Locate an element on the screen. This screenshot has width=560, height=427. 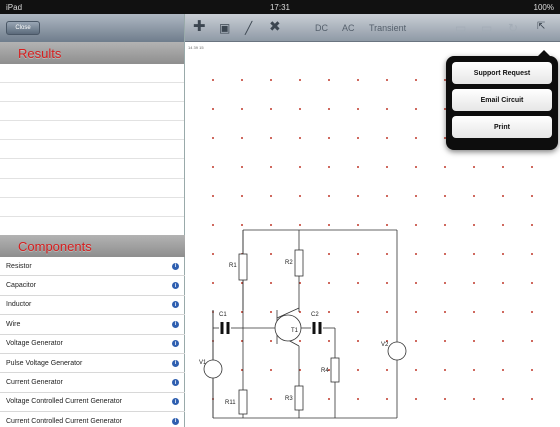
component-item: Voltage Controlled Current Generator i is located at coordinates (92, 403).